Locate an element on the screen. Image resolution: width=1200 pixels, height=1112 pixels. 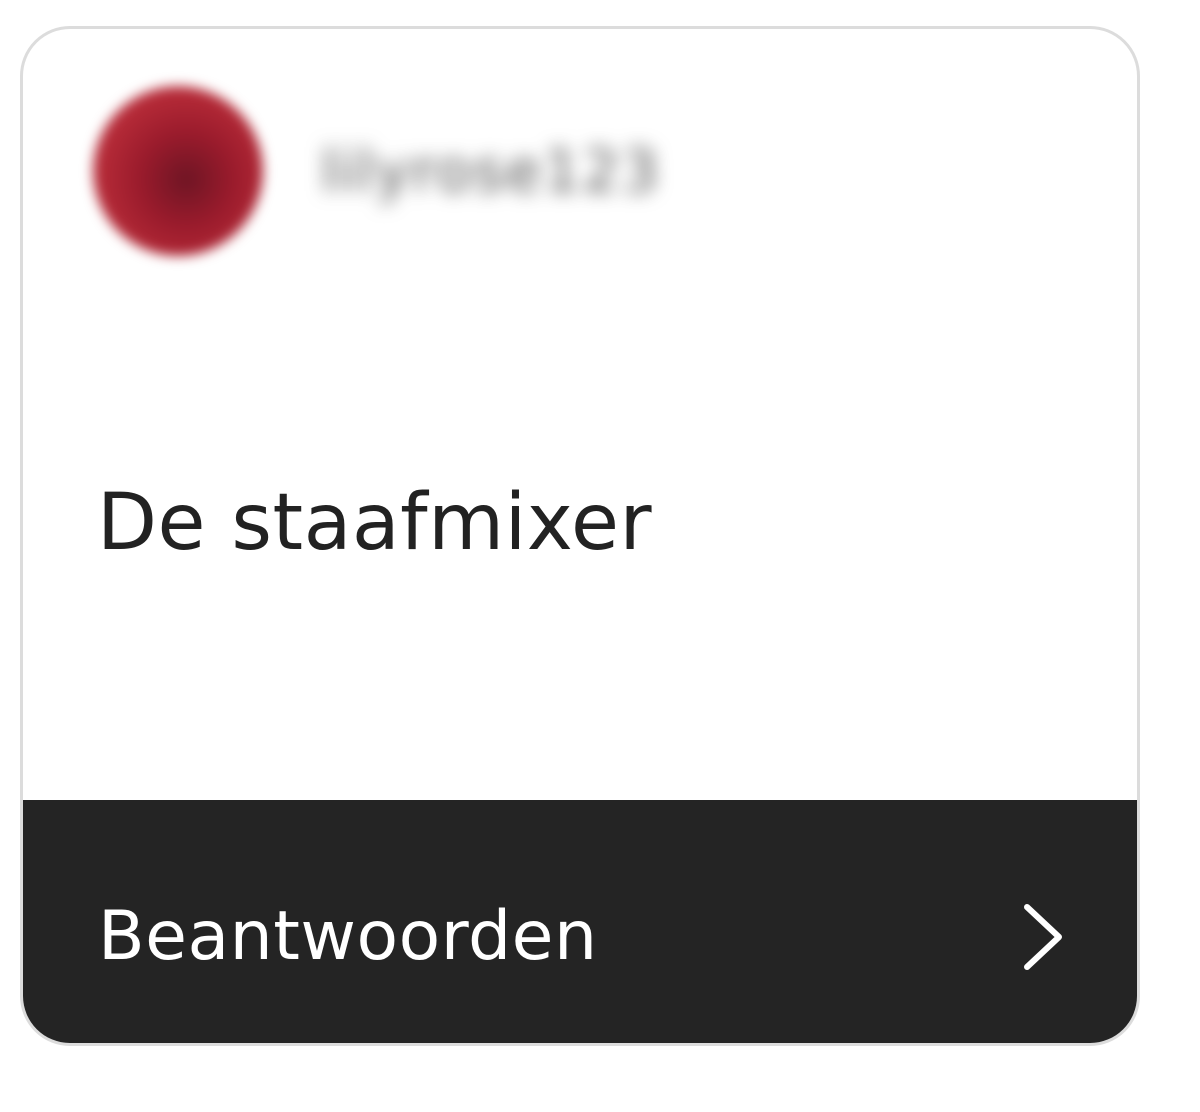
chevron-right-icon is located at coordinates (1043, 936).